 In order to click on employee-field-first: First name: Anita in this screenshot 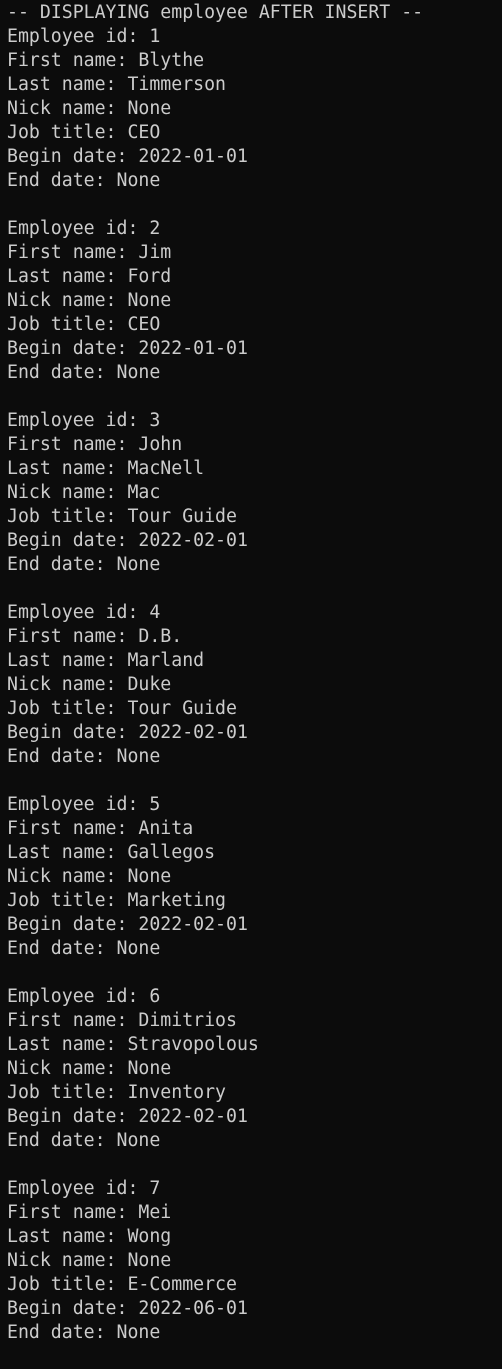, I will do `click(254, 829)`.